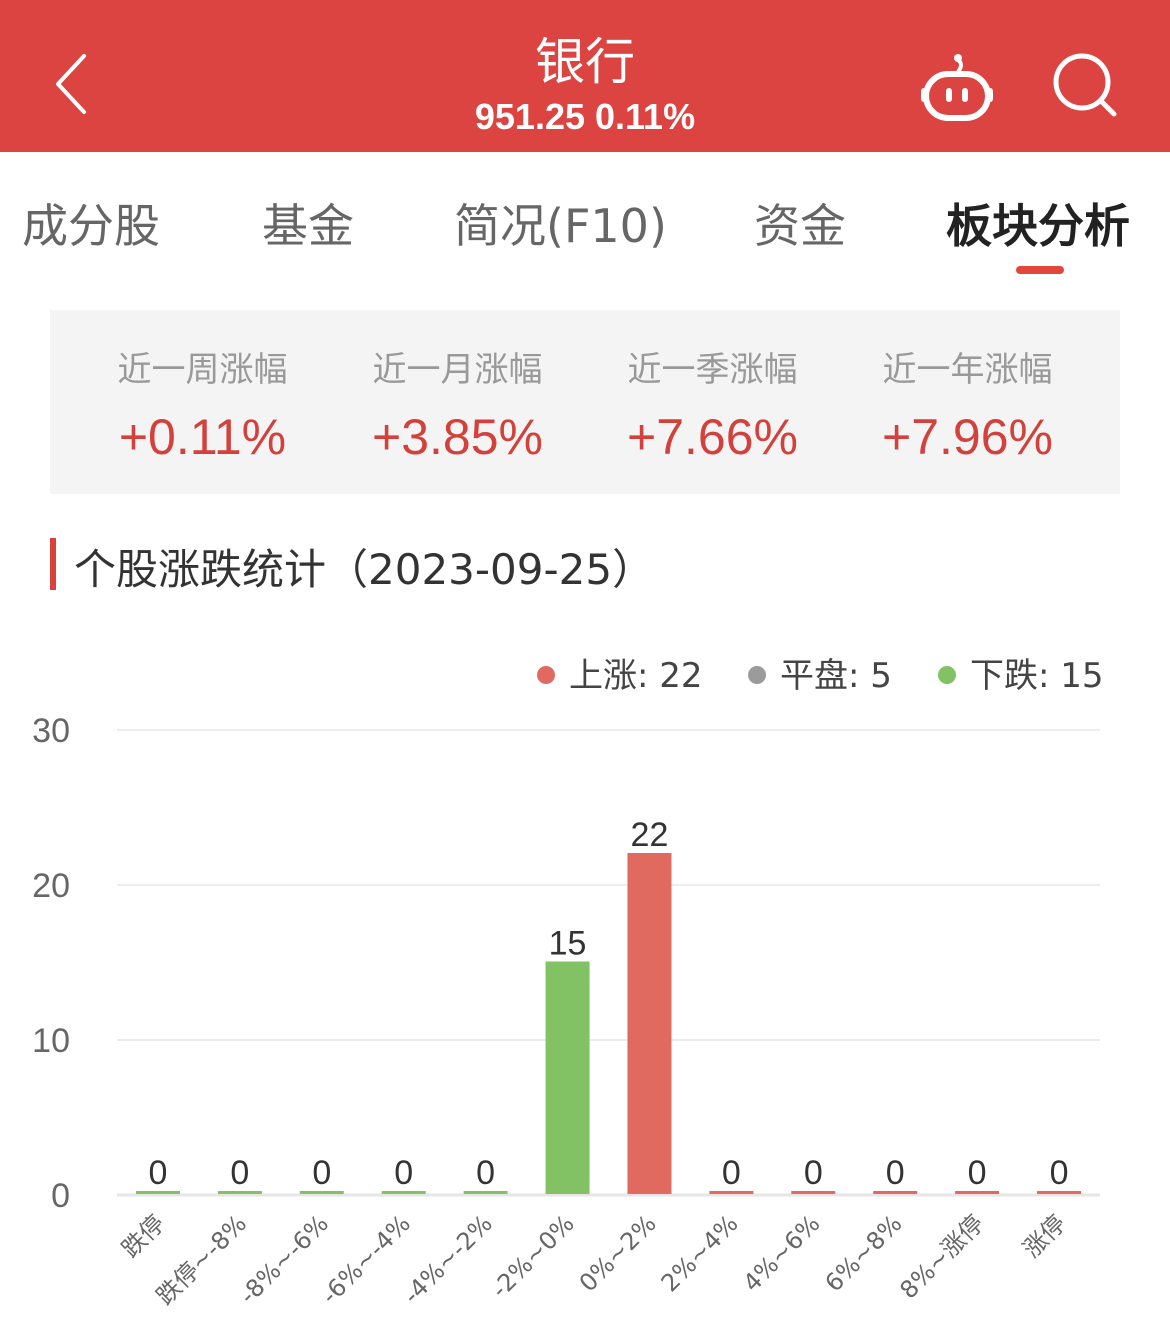 The width and height of the screenshot is (1170, 1332). What do you see at coordinates (585, 76) in the screenshot?
I see `top-header: 银行 951.25 0.11%` at bounding box center [585, 76].